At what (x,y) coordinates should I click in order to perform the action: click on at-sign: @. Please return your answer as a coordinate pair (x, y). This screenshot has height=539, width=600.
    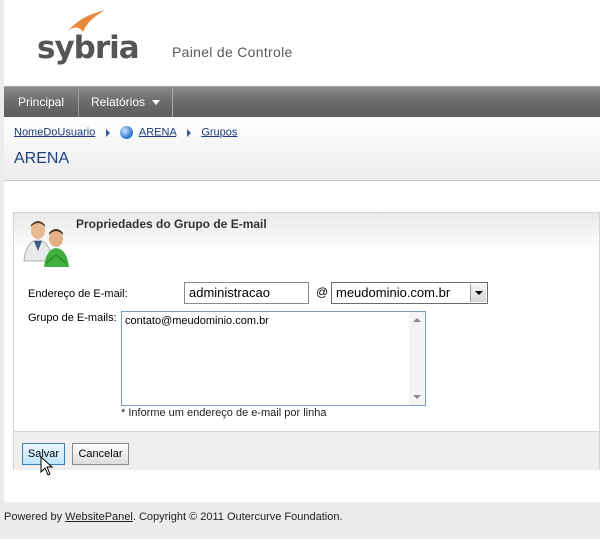
    Looking at the image, I should click on (322, 292).